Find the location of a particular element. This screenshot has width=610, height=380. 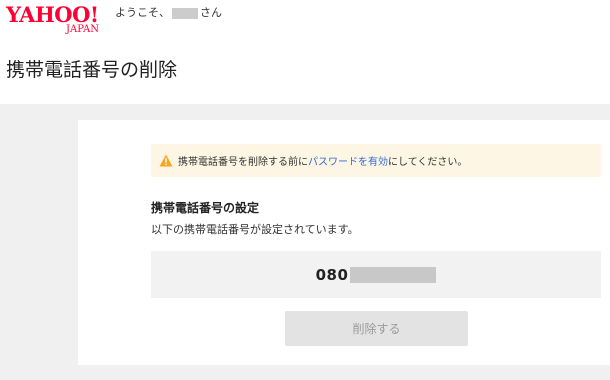

header: YAHOO! JAPAN ようこそ、 さん is located at coordinates (305, 20).